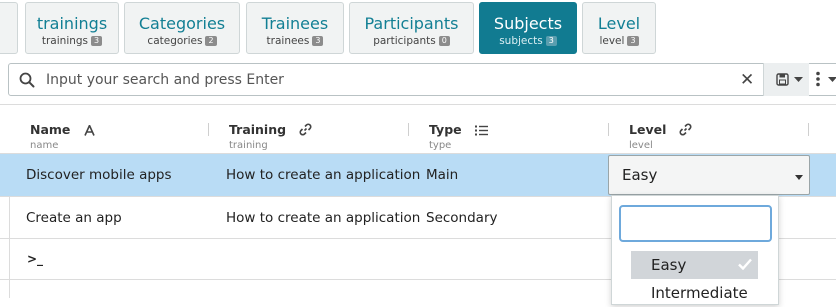 Image resolution: width=836 pixels, height=307 pixels. Describe the element at coordinates (782, 79) in the screenshot. I see `save-icon` at that location.